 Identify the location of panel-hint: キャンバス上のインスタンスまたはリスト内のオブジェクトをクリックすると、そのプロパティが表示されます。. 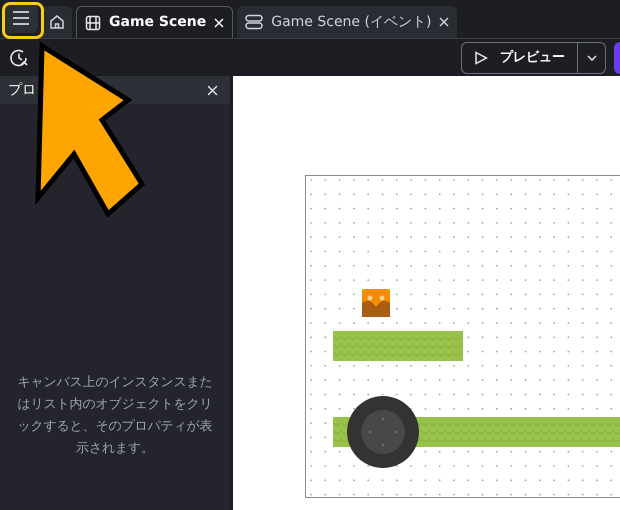
(115, 416).